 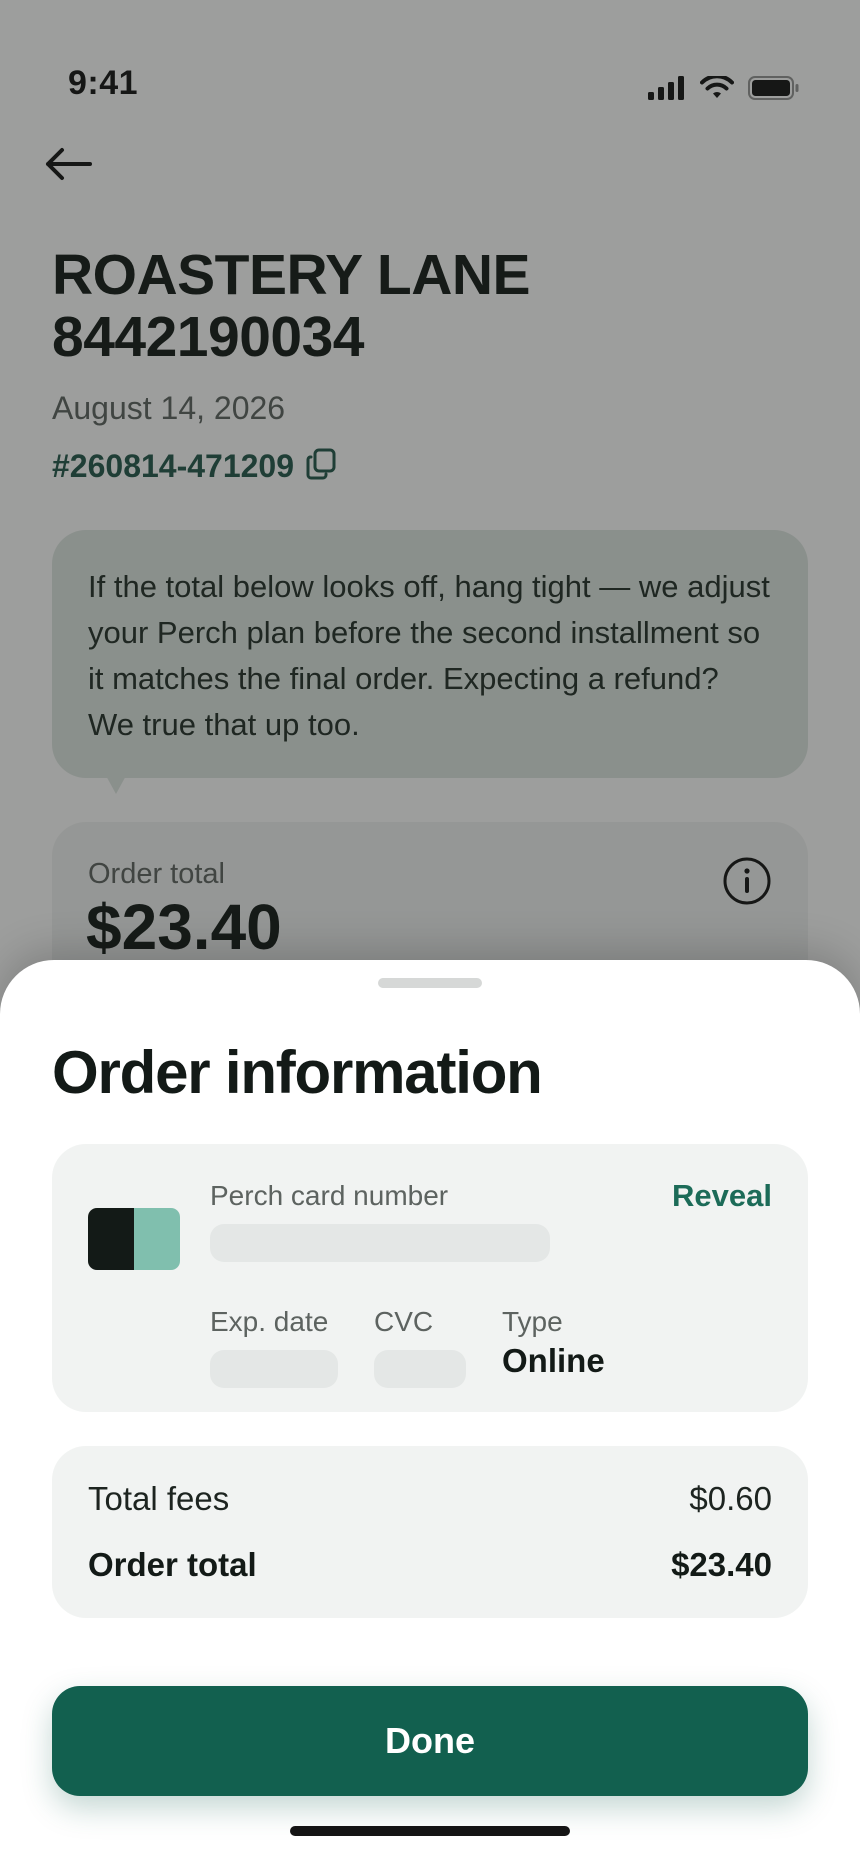 What do you see at coordinates (420, 1369) in the screenshot?
I see `cvc-hidden` at bounding box center [420, 1369].